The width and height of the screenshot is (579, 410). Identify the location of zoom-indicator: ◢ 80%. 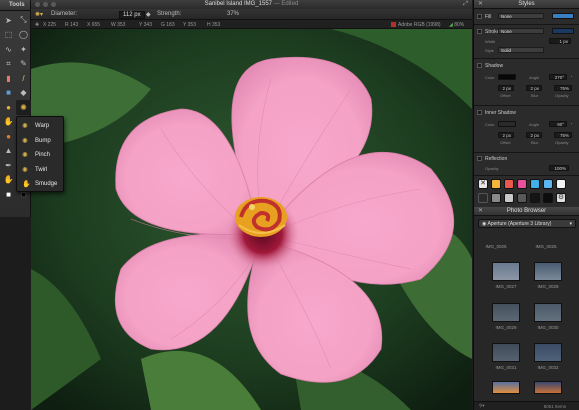
(456, 25).